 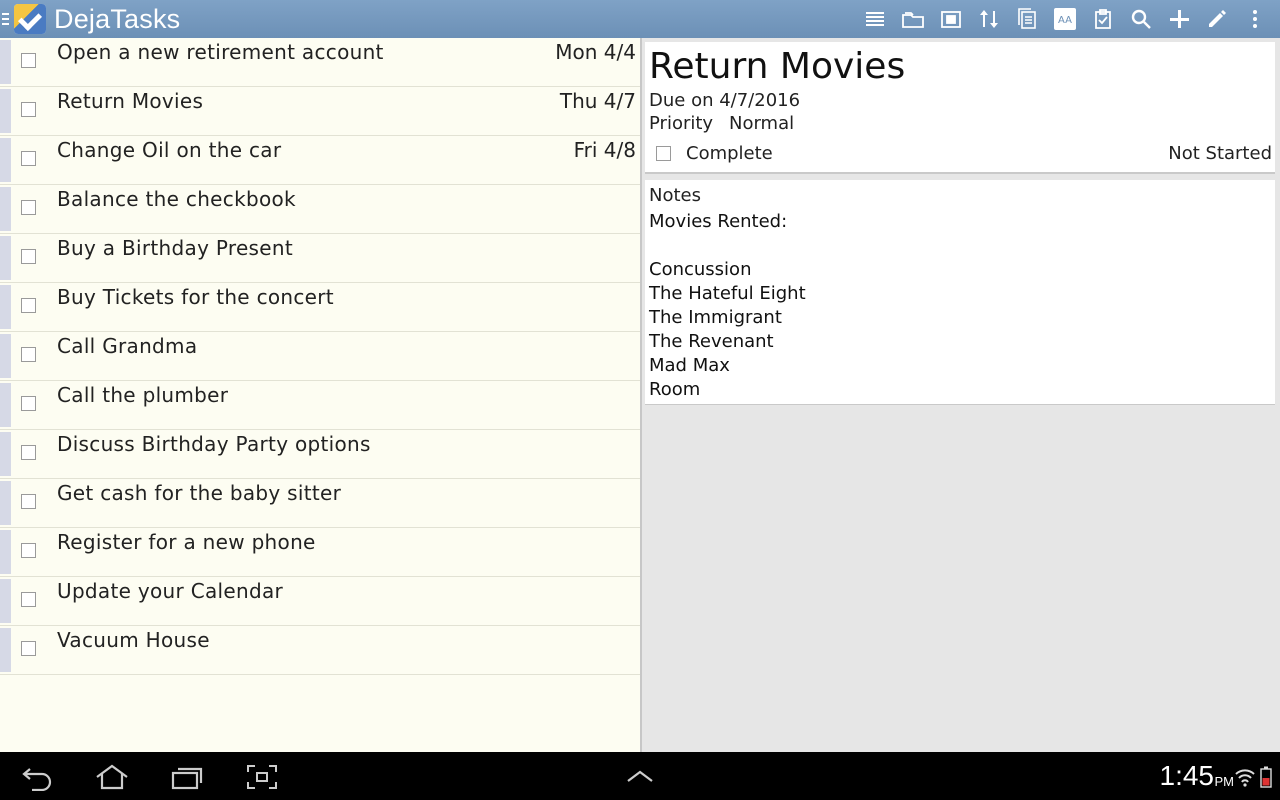 What do you see at coordinates (1255, 19) in the screenshot?
I see `overflow-menu-icon` at bounding box center [1255, 19].